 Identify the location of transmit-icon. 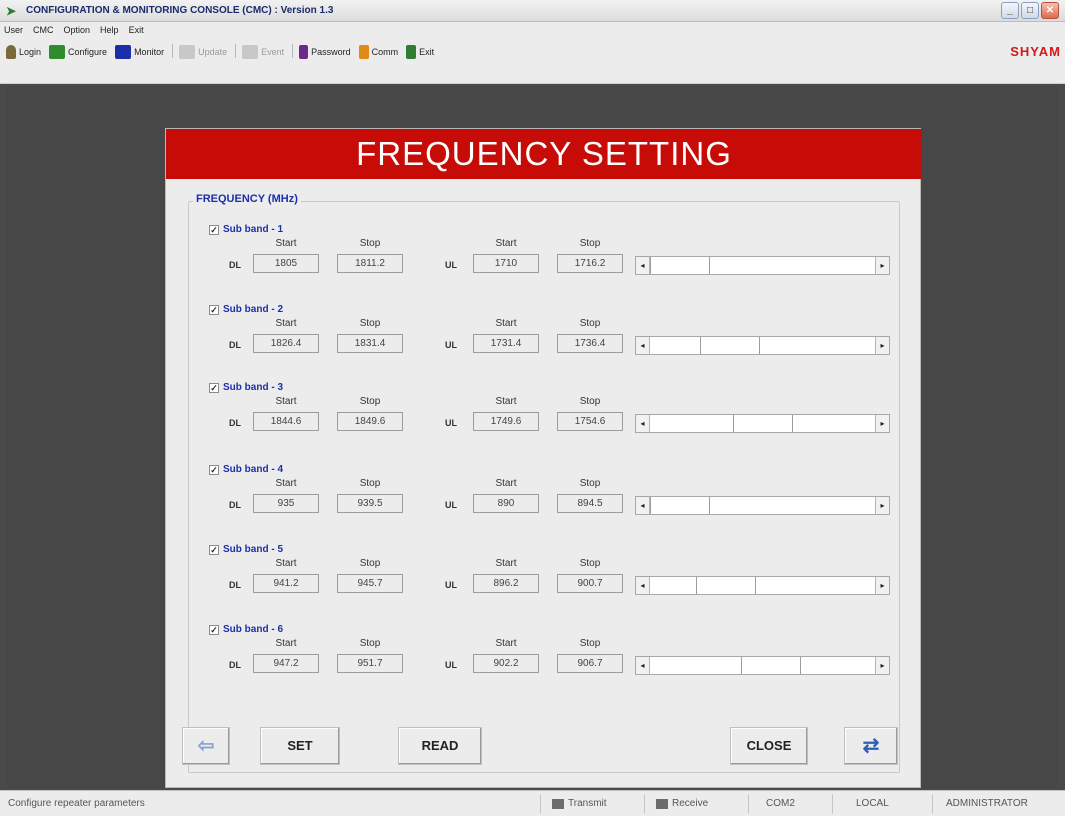
(558, 803).